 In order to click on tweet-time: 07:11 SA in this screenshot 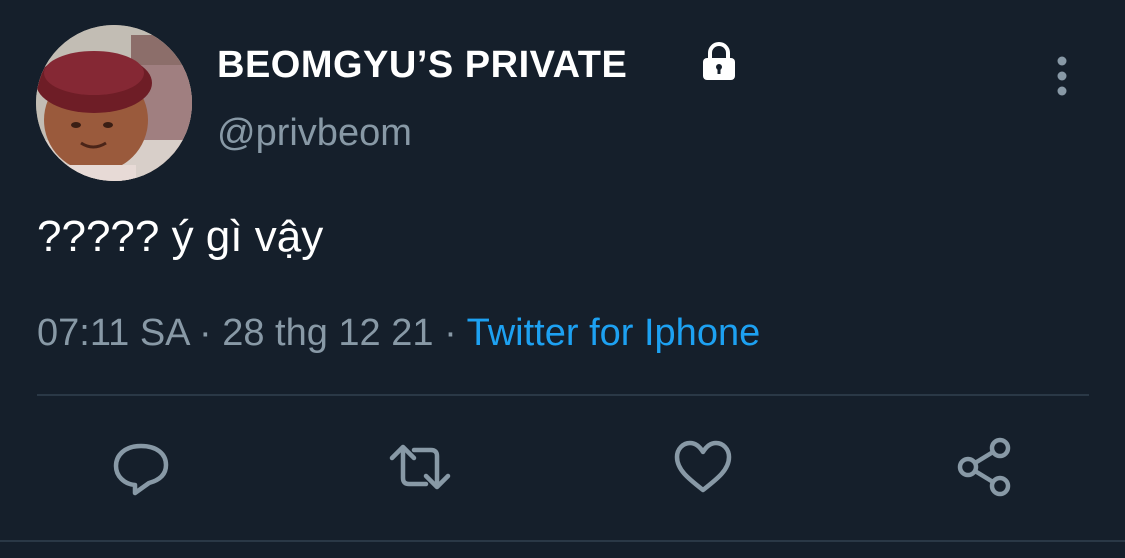, I will do `click(113, 333)`.